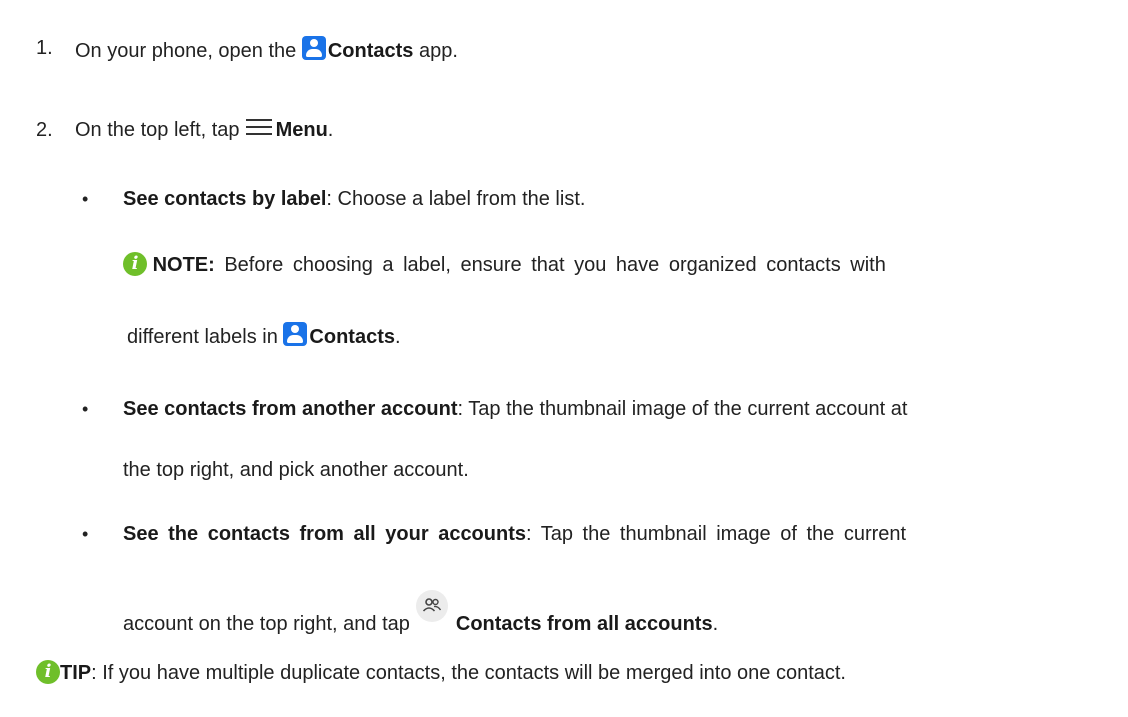 This screenshot has height=717, width=1128. Describe the element at coordinates (44, 130) in the screenshot. I see `step-number: 2.` at that location.